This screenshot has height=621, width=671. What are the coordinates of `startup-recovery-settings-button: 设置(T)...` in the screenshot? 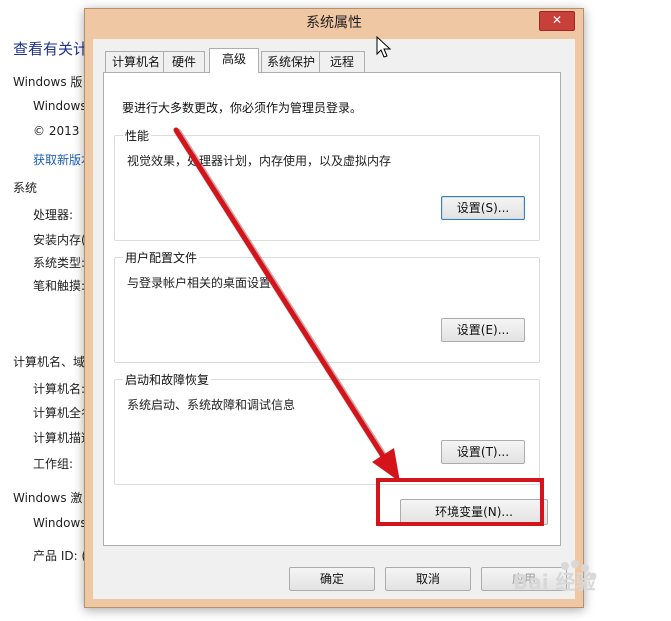 It's located at (483, 452).